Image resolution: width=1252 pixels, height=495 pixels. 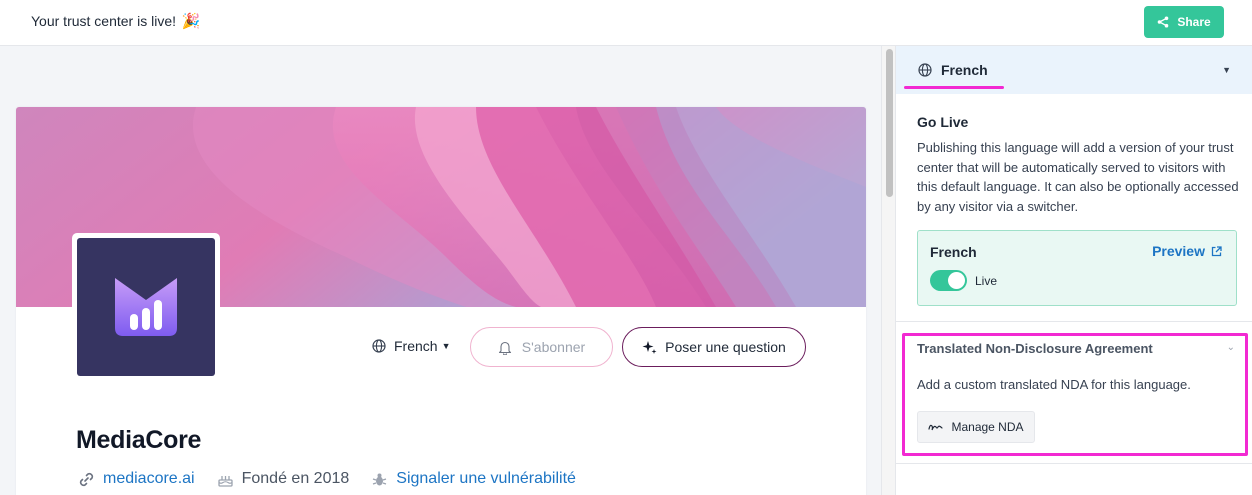 I want to click on language-select: French ▼, so click(x=411, y=346).